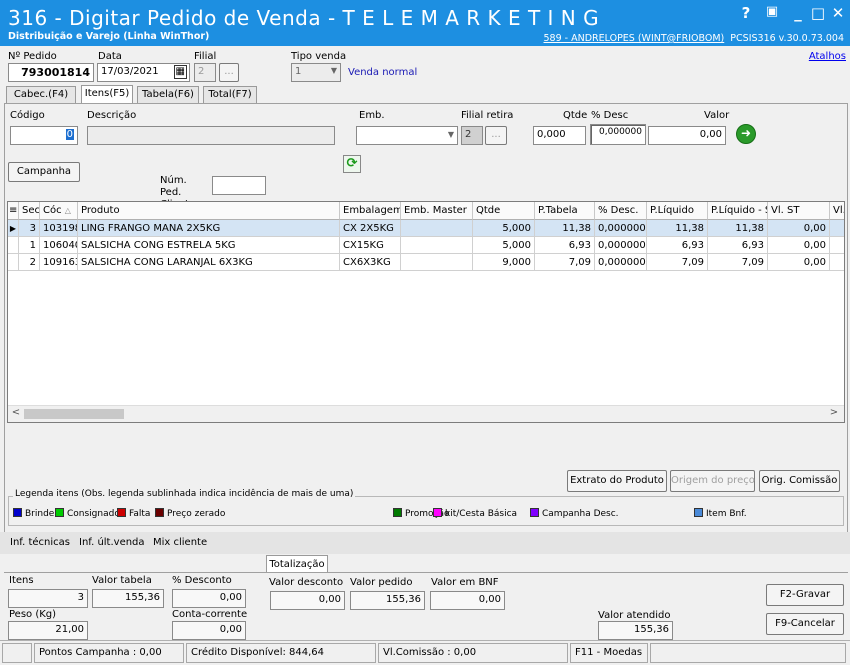  I want to click on confirm-arrow-icon: ➜, so click(746, 134).